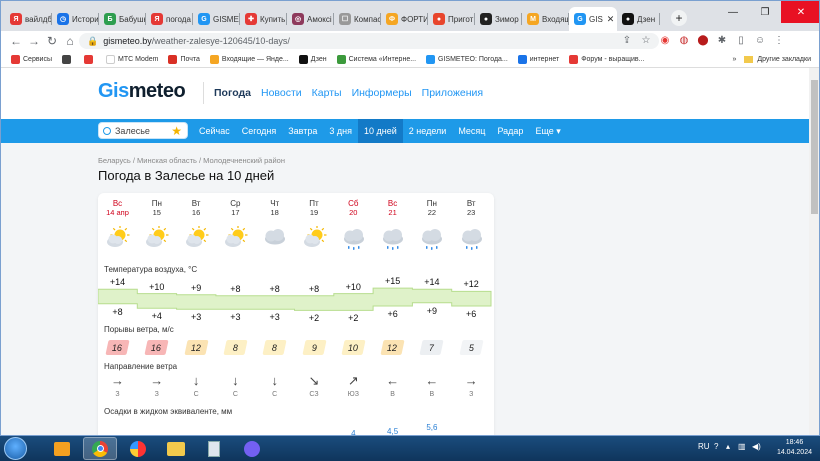 Image resolution: width=820 pixels, height=461 pixels. Describe the element at coordinates (451, 19) in the screenshot. I see `browser-tab: ● Пригот` at that location.